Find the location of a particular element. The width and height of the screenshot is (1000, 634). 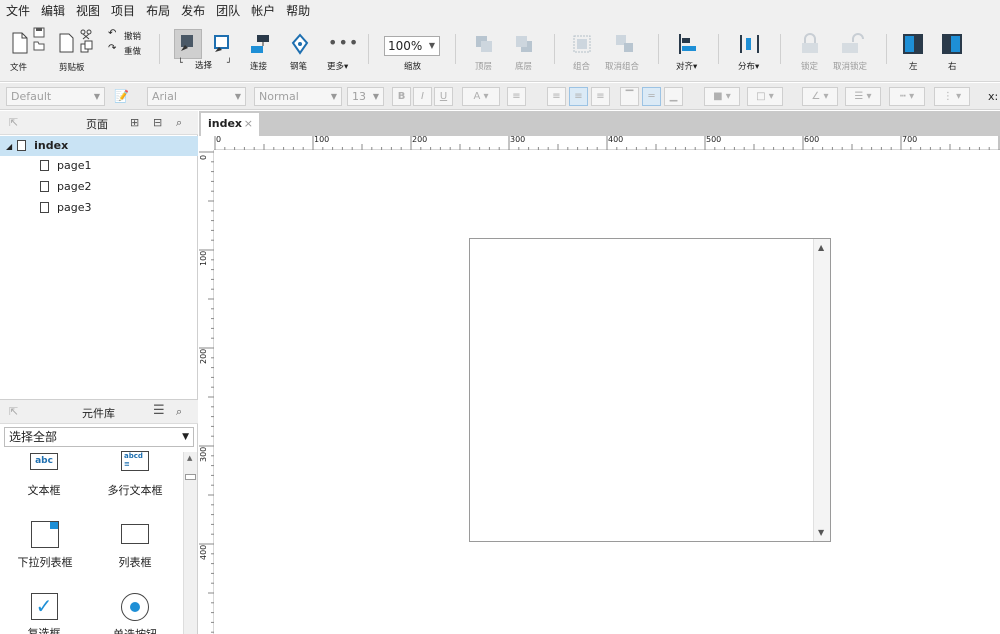

send-to-bottom-button: 底层 is located at coordinates (524, 53).